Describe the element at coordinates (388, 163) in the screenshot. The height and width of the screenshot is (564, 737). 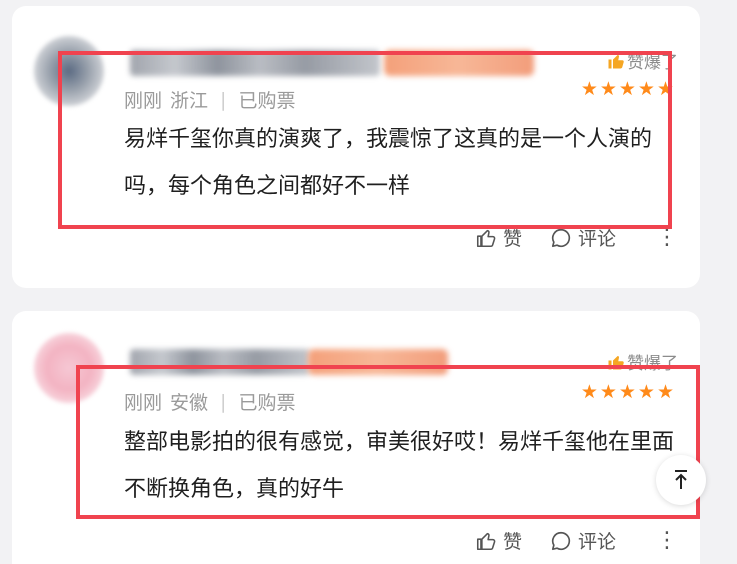
I see `comment-text: 易烊千玺你真的演爽了，我震惊了这真的是一个人演的吗，每个角色之间都好不一样` at that location.